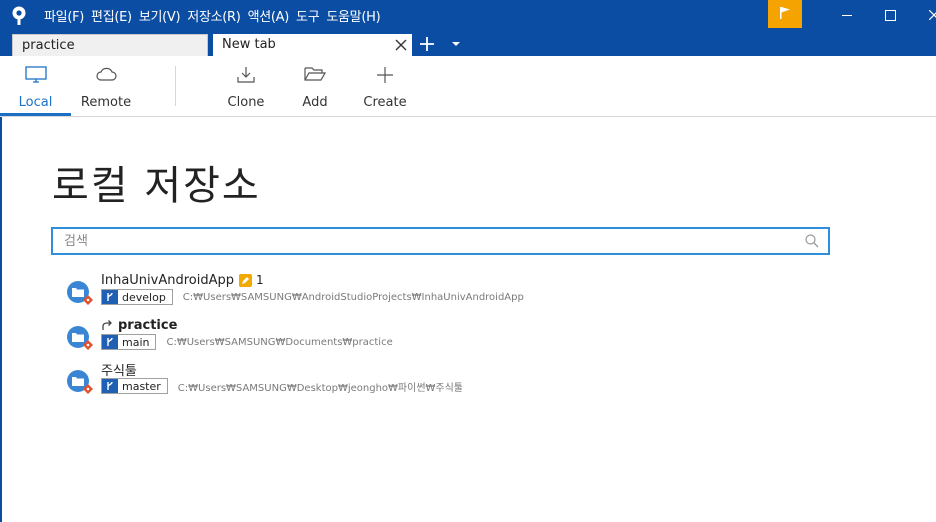 The height and width of the screenshot is (522, 936). Describe the element at coordinates (245, 280) in the screenshot. I see `pencil-icon` at that location.